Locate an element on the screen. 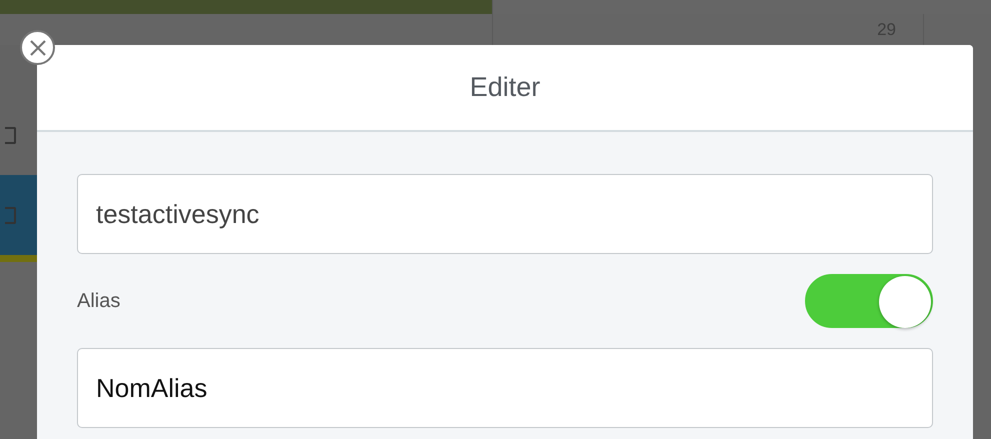 The image size is (991, 439). selected-row is located at coordinates (18, 215).